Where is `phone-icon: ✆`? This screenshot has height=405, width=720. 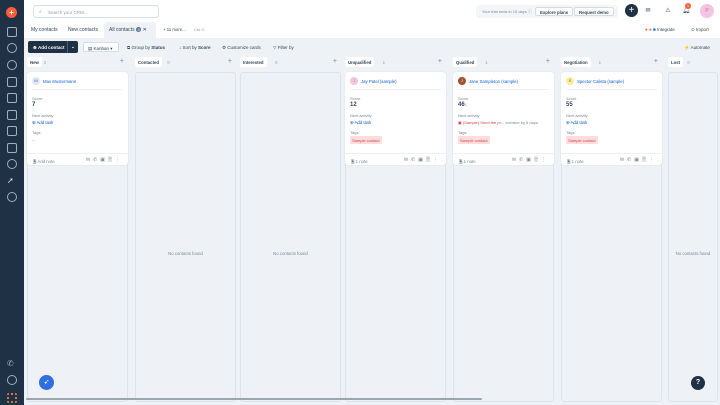 phone-icon: ✆ is located at coordinates (12, 364).